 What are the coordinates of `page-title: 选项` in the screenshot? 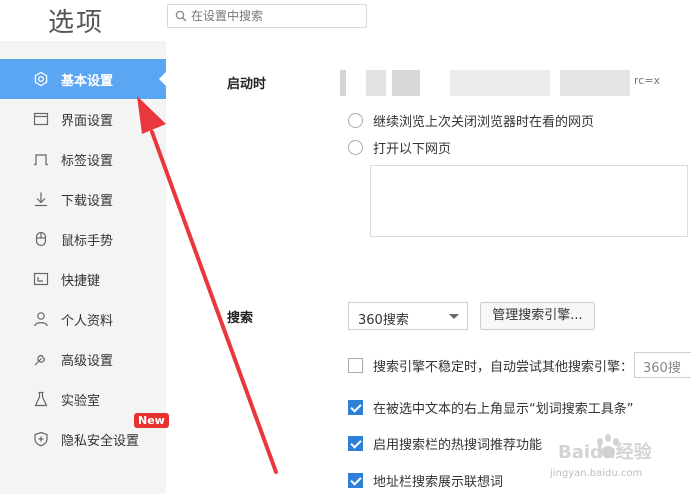 It's located at (76, 23).